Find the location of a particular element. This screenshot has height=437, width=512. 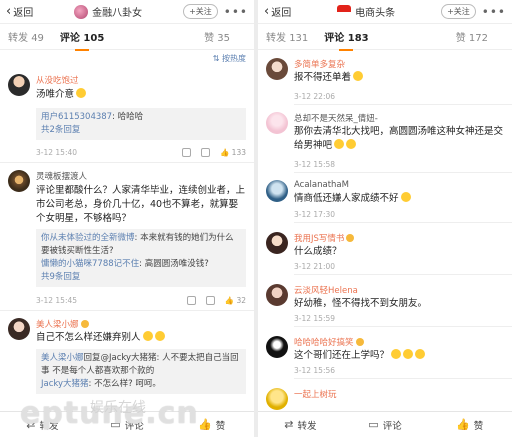

repost-button: ⇄ 转发 is located at coordinates (300, 425).